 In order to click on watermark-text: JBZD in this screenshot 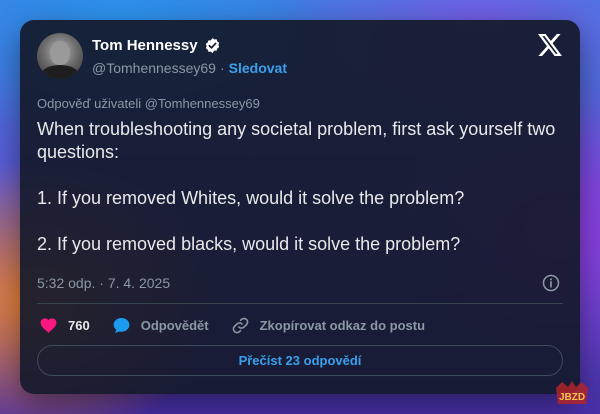, I will do `click(572, 397)`.